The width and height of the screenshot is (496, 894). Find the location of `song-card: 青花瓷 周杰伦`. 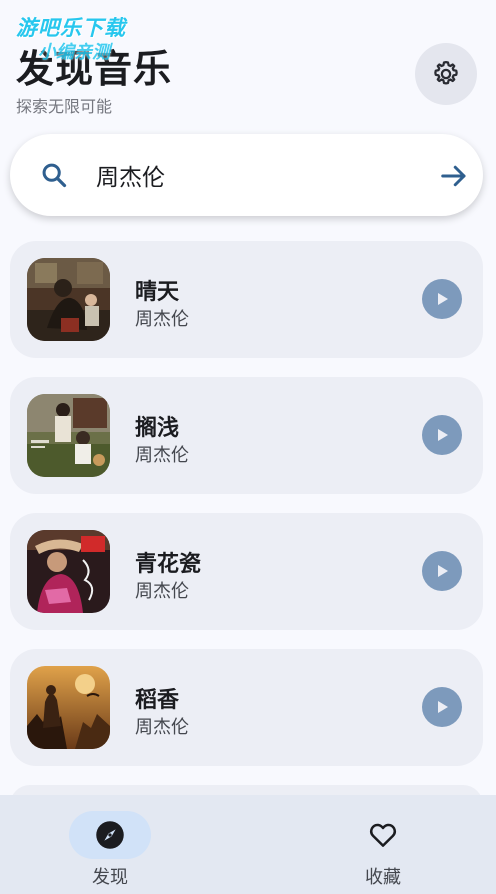

song-card: 青花瓷 周杰伦 is located at coordinates (246, 571).